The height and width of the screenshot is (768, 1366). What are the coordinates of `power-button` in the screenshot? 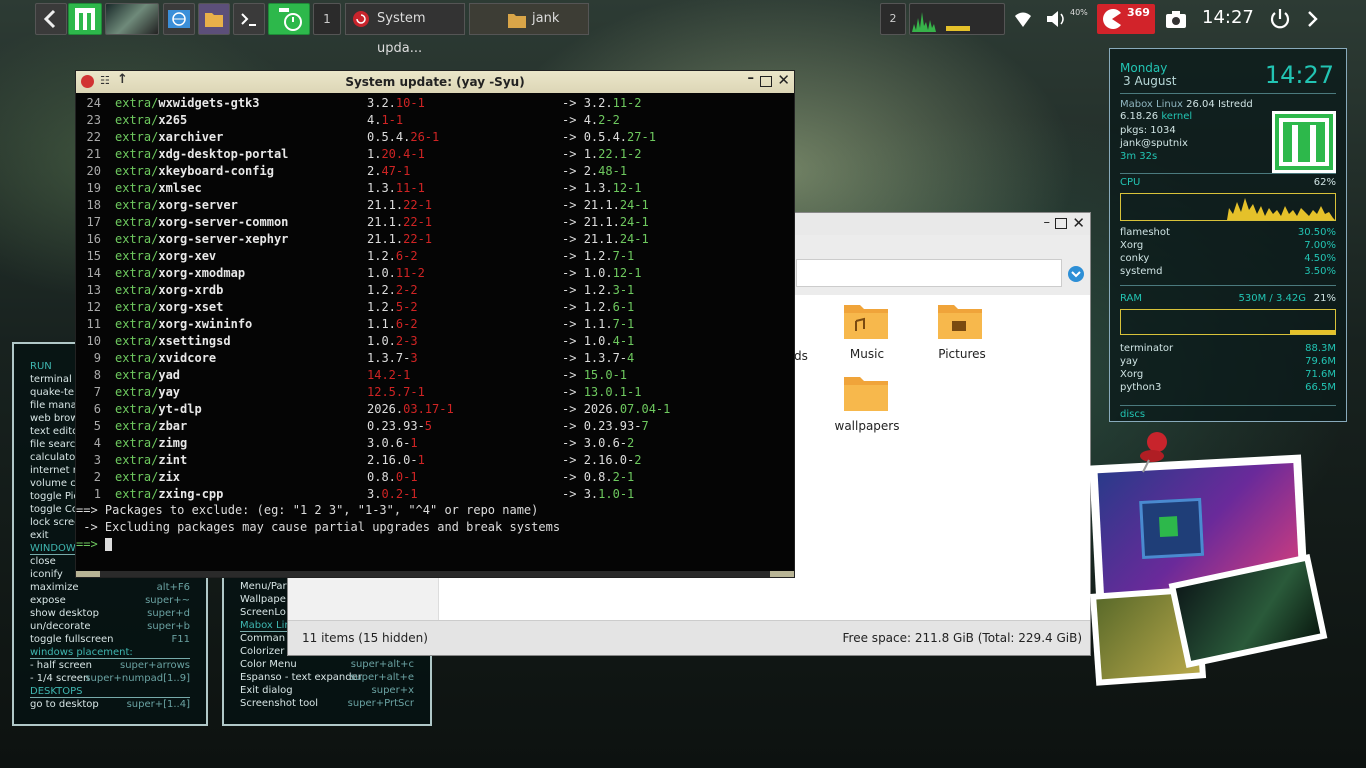 It's located at (1280, 19).